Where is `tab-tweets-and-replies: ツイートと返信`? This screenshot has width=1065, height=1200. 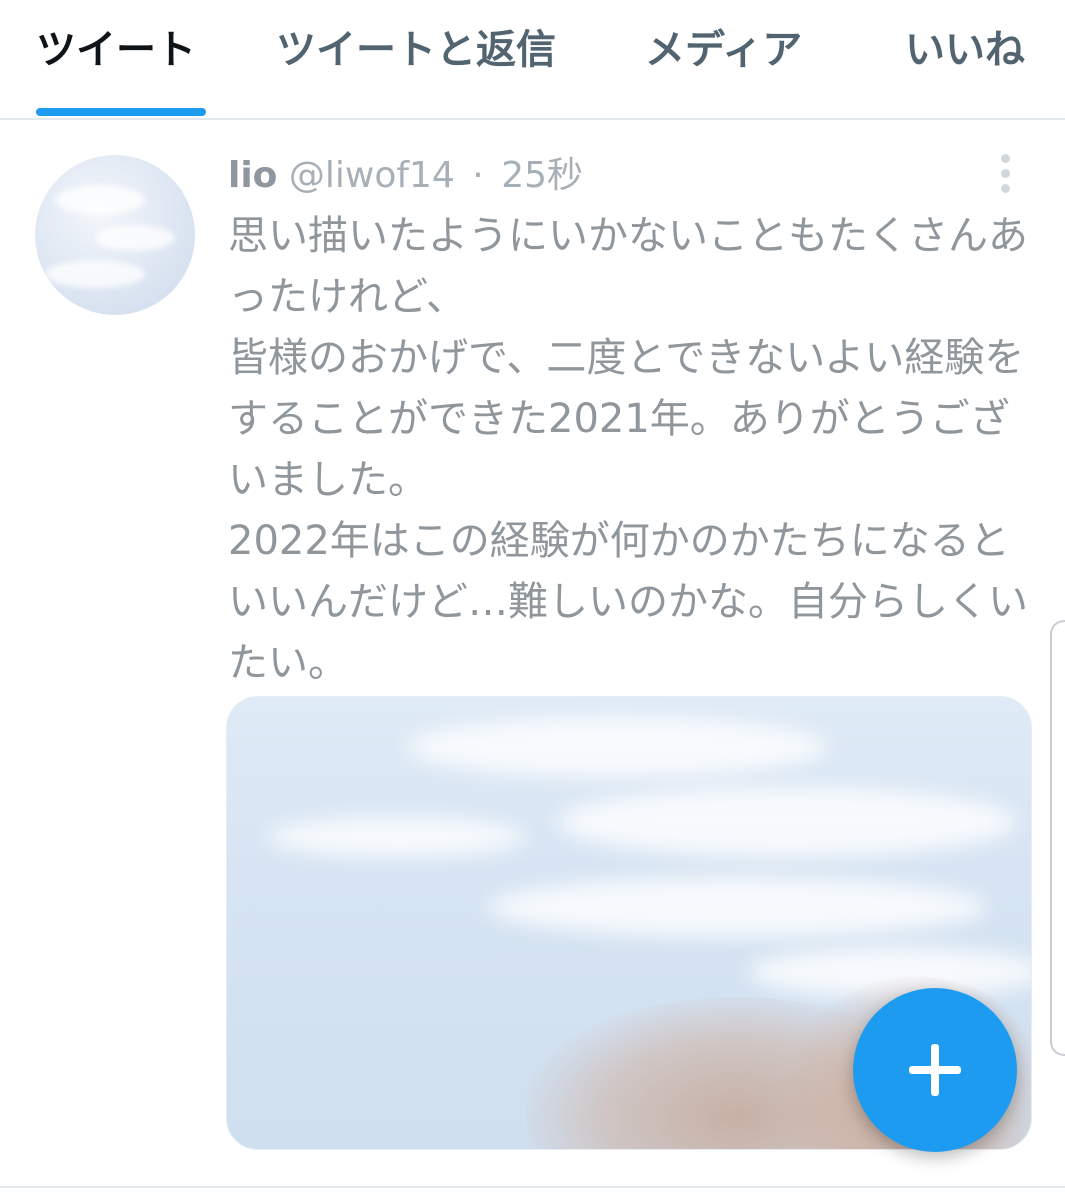 tab-tweets-and-replies: ツイートと返信 is located at coordinates (416, 50).